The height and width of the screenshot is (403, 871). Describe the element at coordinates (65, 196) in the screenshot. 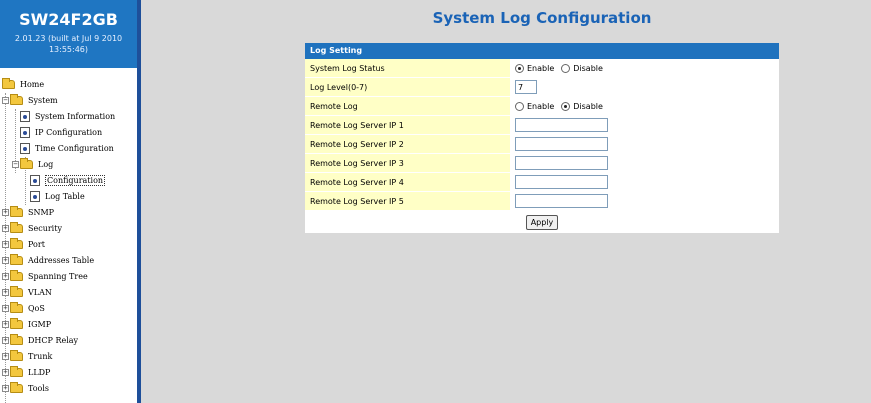

I see `nav-item-label: Log Table` at that location.